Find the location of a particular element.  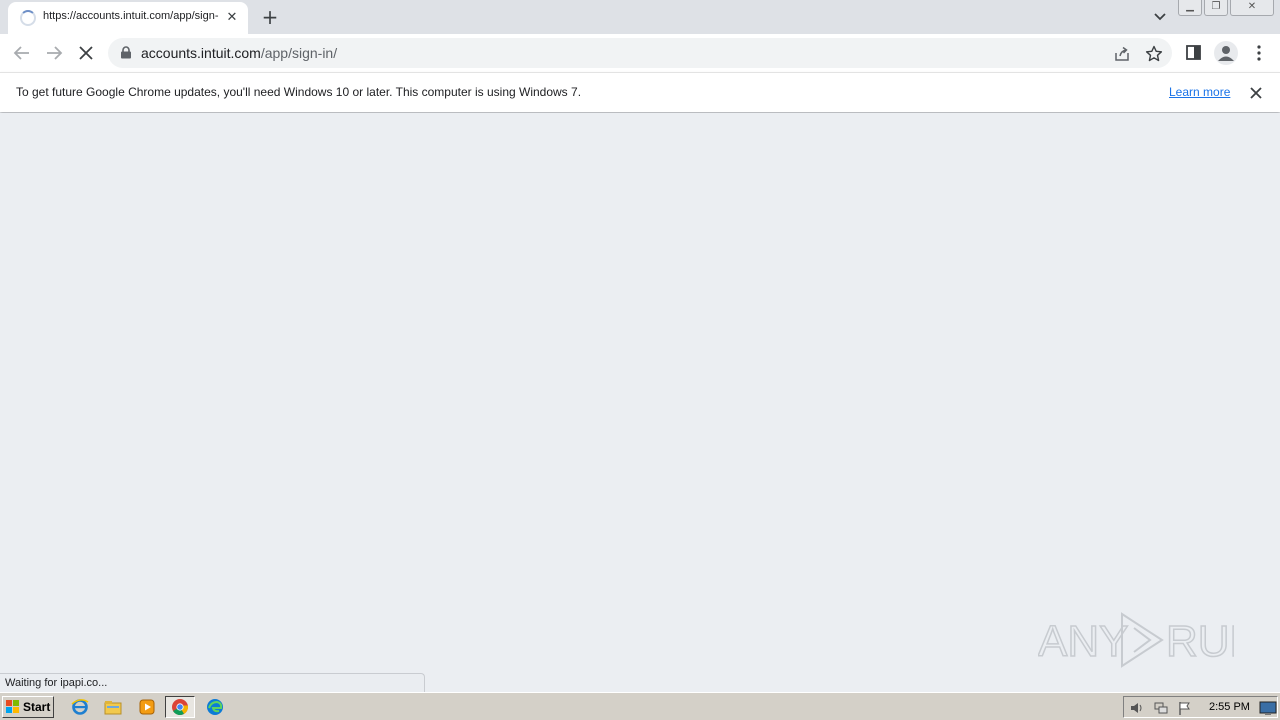

windows-logo-icon is located at coordinates (12, 706).